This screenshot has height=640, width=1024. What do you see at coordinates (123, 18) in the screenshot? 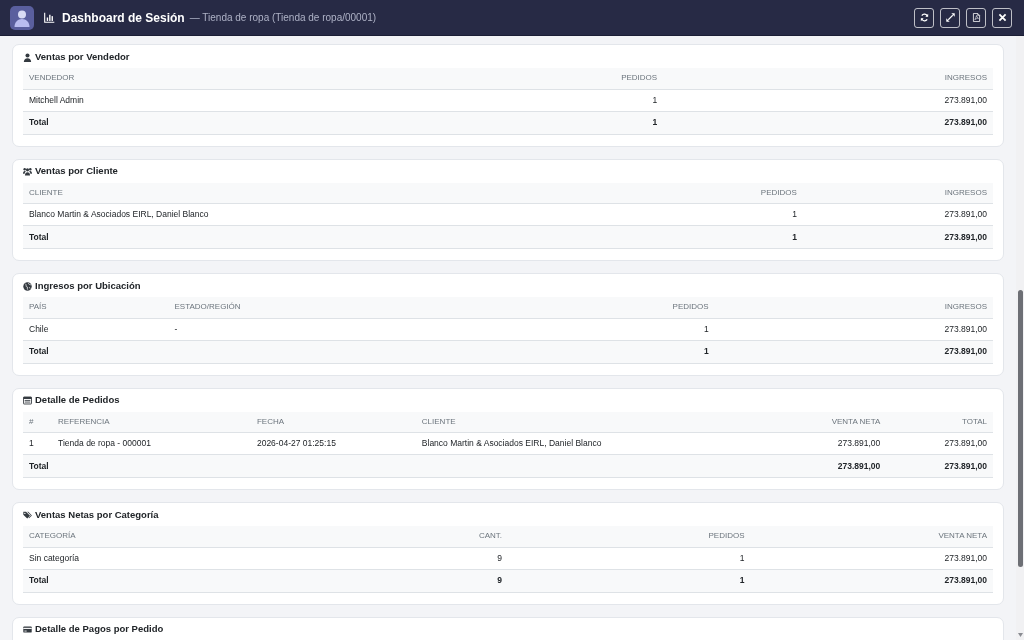
I see `window-title: Dashboard de Sesión` at bounding box center [123, 18].